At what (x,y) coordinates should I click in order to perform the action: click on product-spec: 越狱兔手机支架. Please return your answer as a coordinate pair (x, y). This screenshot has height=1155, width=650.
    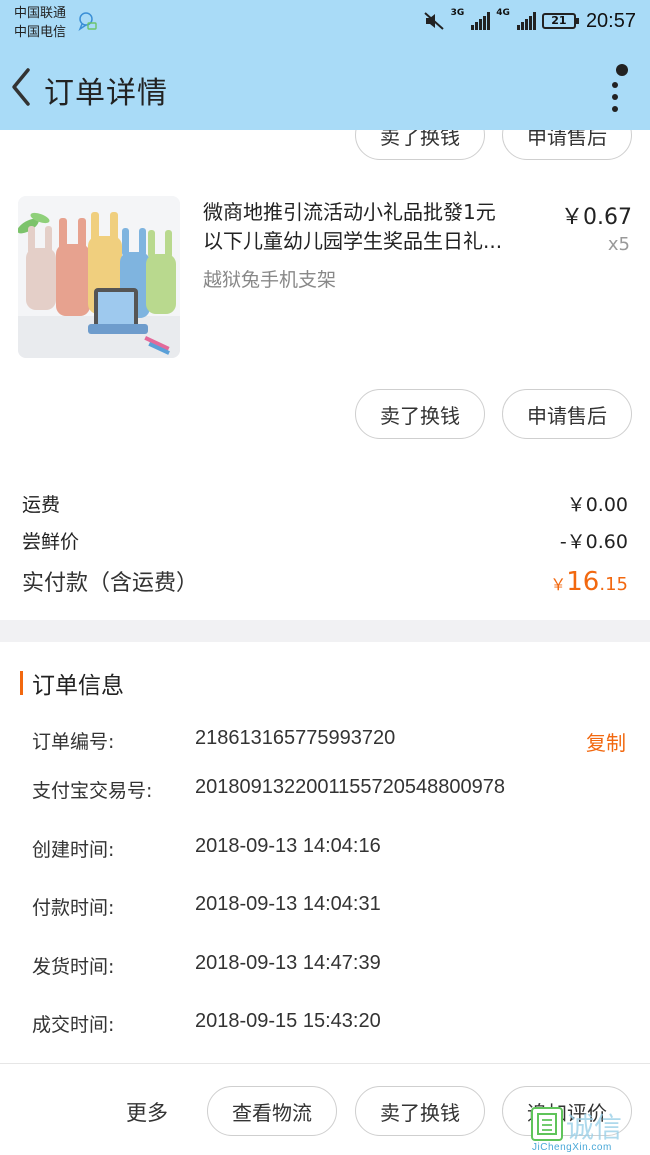
    Looking at the image, I should click on (270, 280).